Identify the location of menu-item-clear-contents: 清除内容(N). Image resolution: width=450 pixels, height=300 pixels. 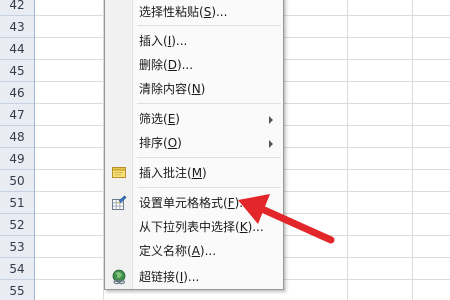
(194, 89).